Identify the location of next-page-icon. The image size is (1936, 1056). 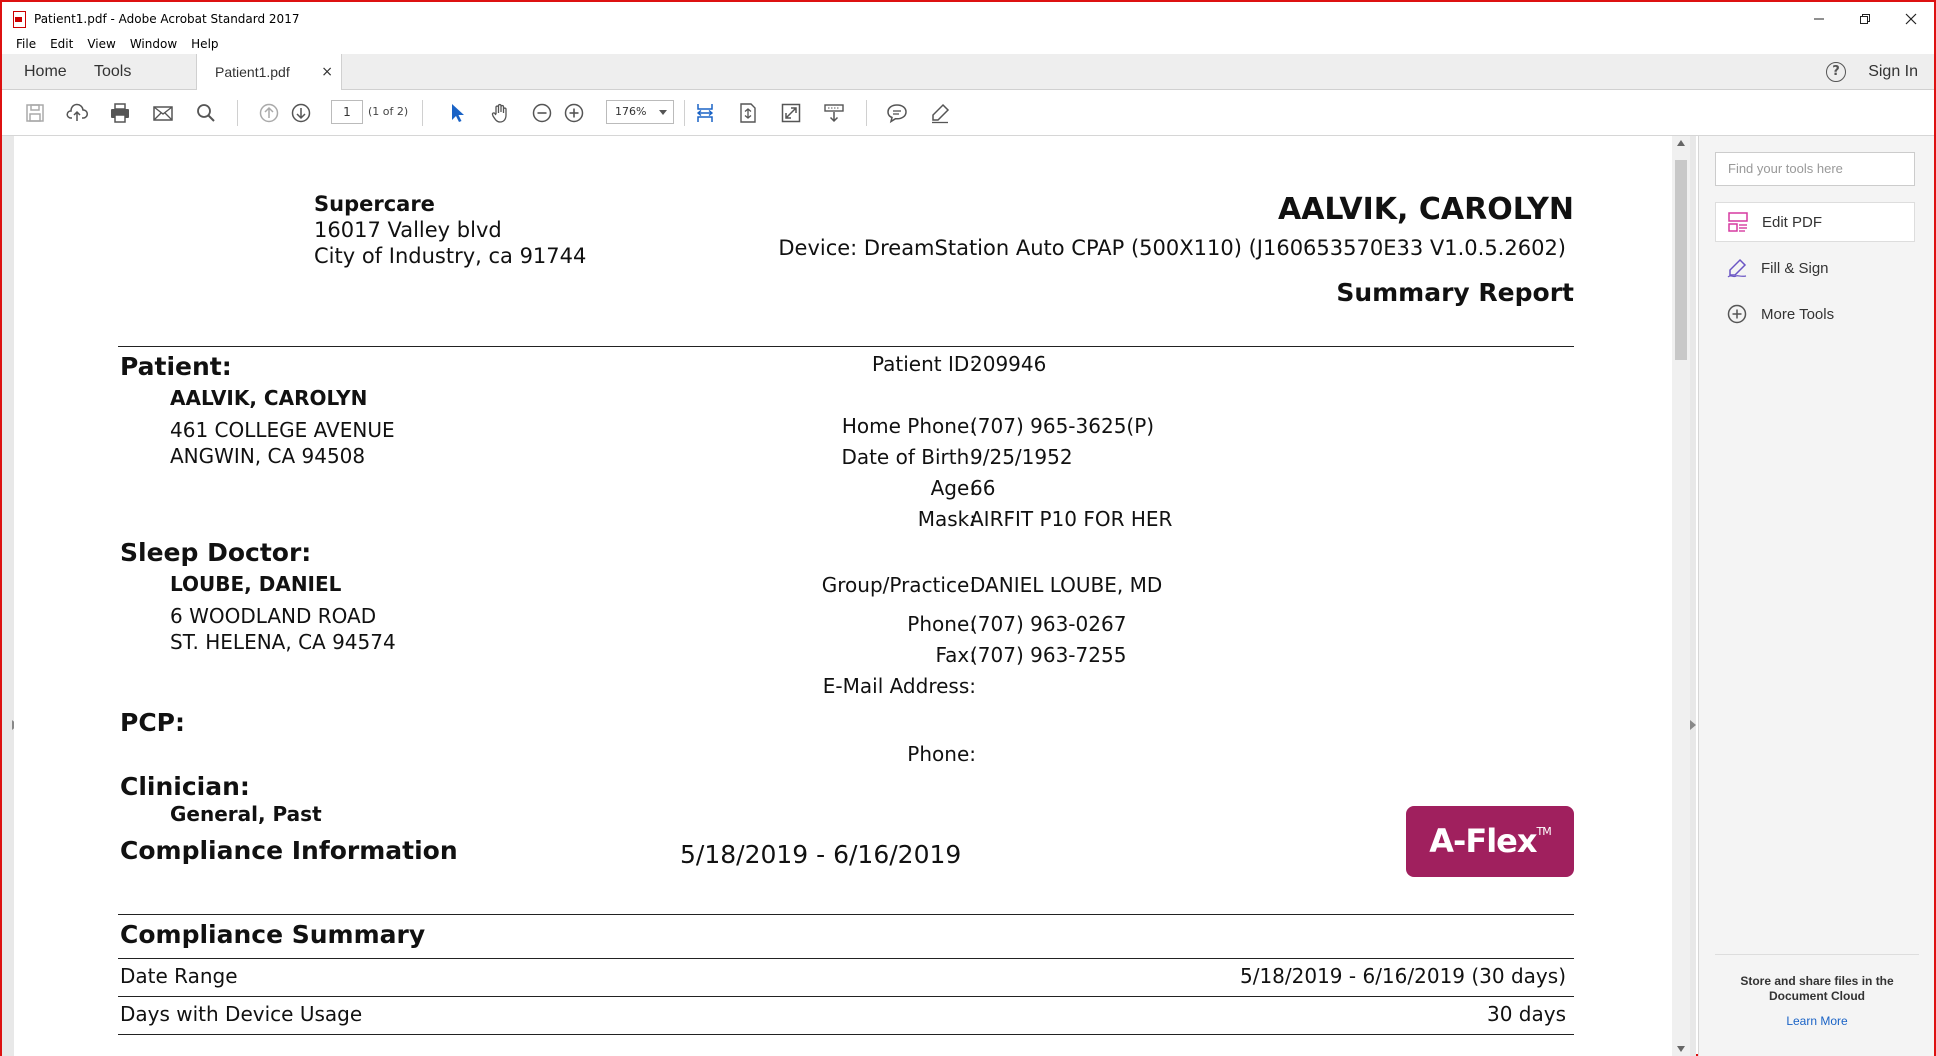
(301, 113).